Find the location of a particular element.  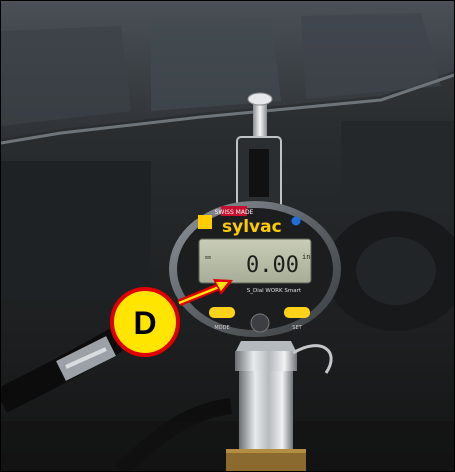

callout-letter: D is located at coordinates (144, 323).